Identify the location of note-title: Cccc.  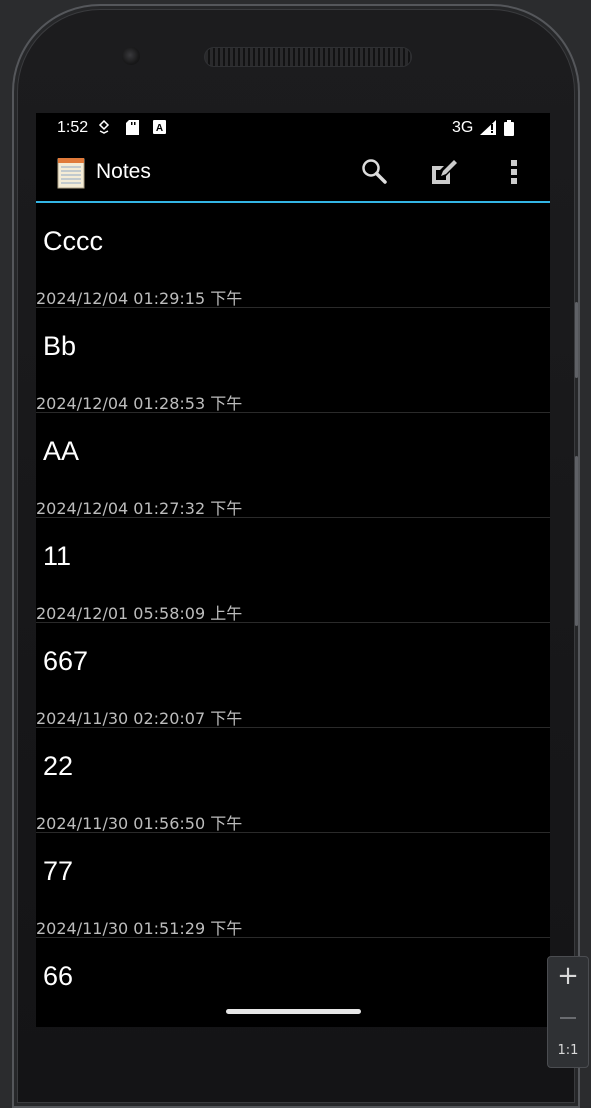
(73, 241).